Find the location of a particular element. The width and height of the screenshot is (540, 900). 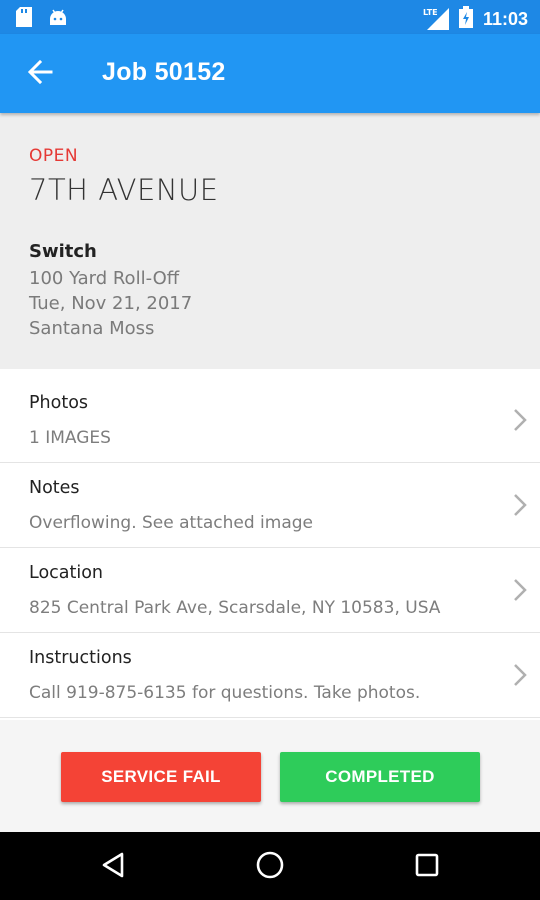

battery-icon is located at coordinates (465, 19).